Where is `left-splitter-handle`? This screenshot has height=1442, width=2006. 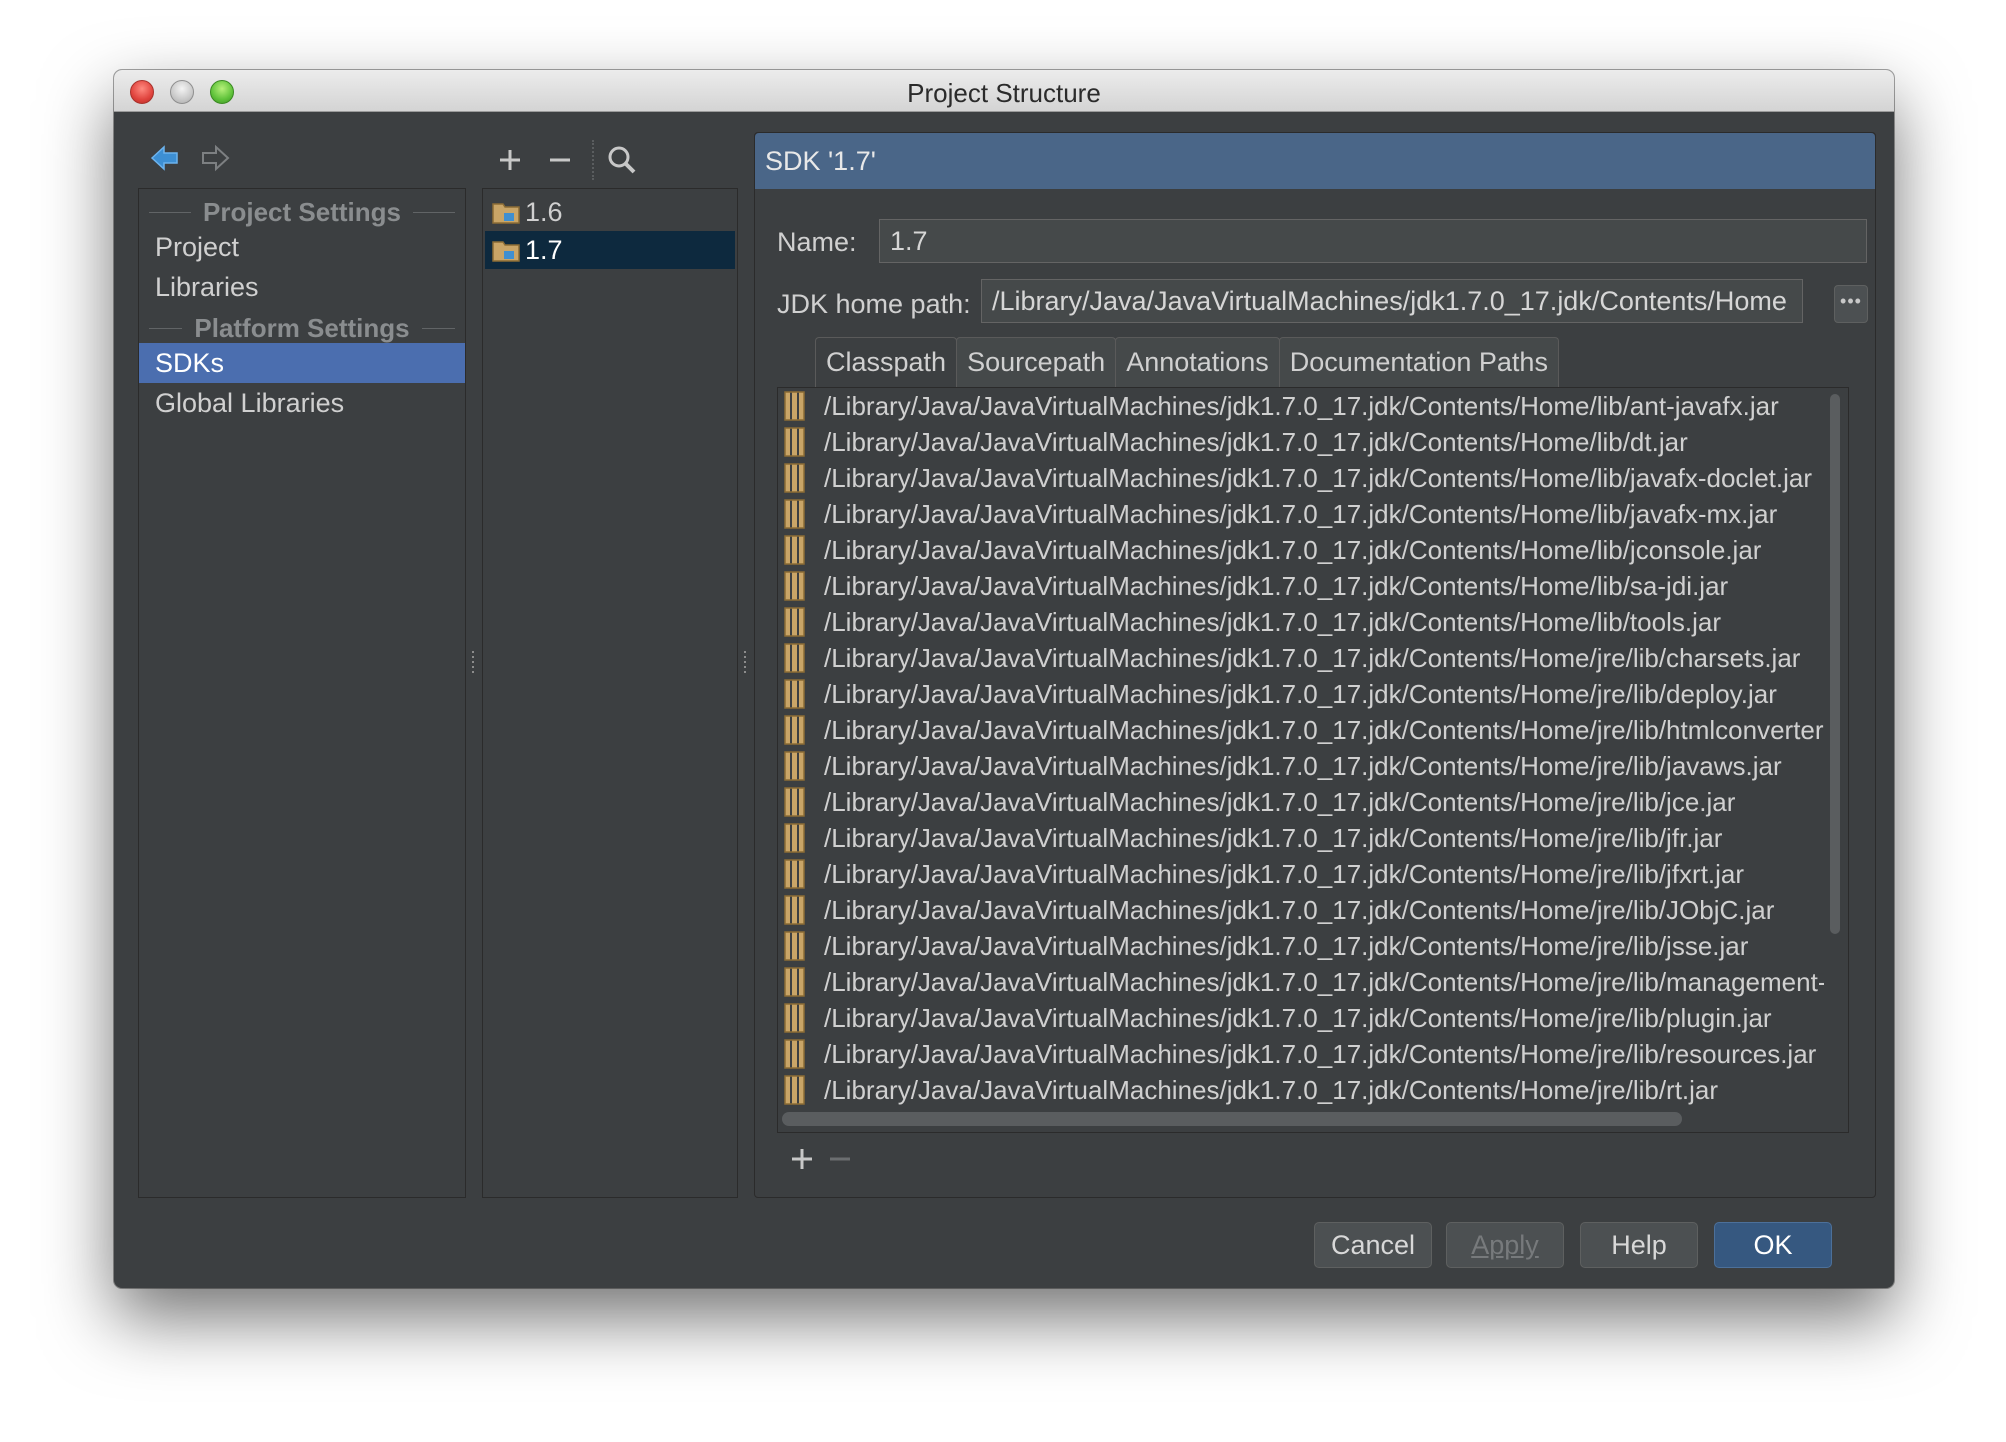
left-splitter-handle is located at coordinates (473, 663).